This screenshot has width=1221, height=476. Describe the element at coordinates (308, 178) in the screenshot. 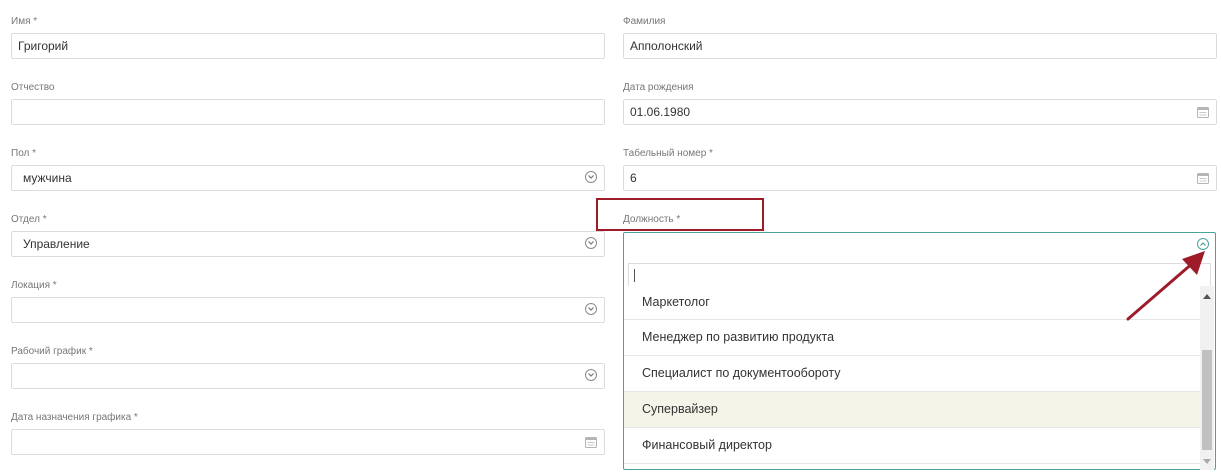

I see `gender-select: мужчина` at that location.